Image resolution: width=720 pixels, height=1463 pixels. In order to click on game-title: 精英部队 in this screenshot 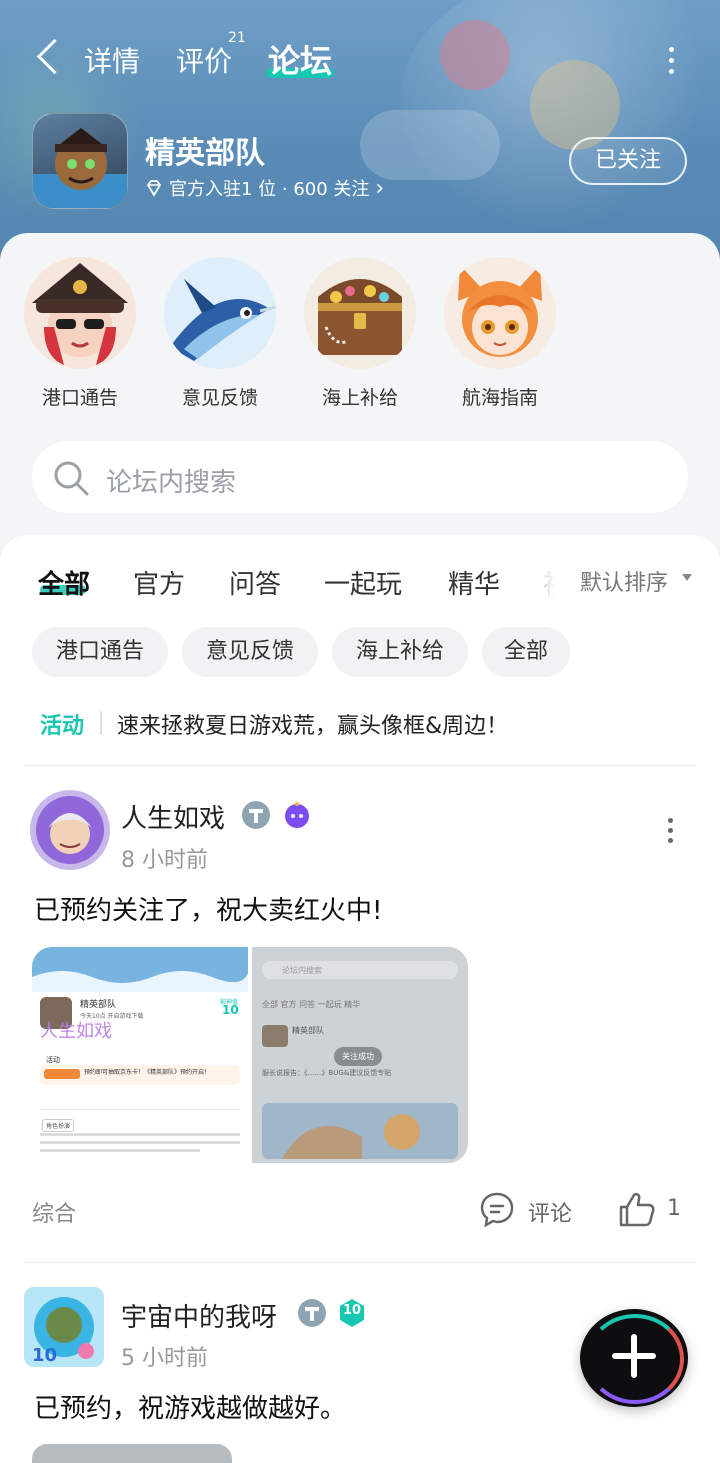, I will do `click(205, 153)`.